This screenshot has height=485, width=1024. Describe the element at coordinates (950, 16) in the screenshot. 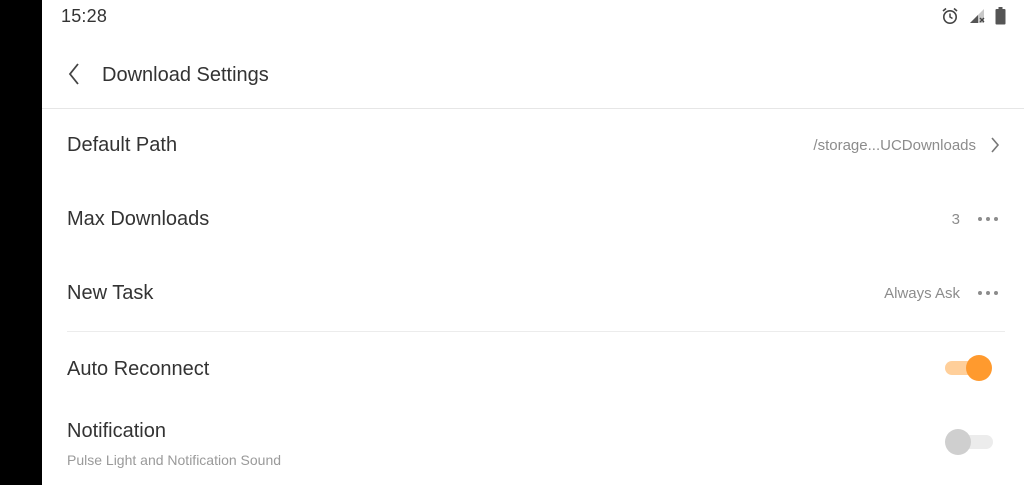

I see `alarm-icon` at that location.